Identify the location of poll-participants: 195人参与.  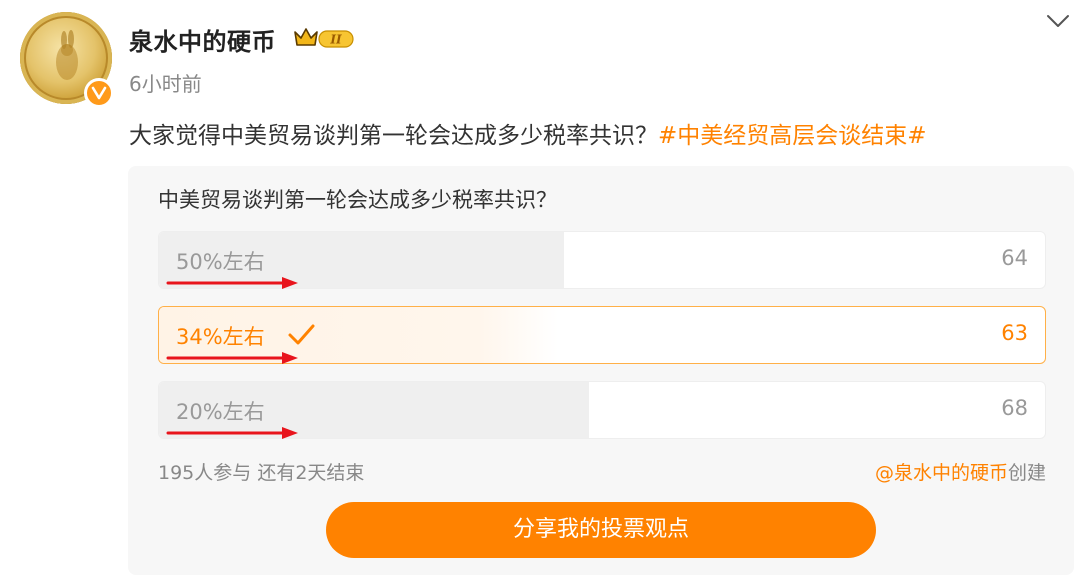
(205, 473).